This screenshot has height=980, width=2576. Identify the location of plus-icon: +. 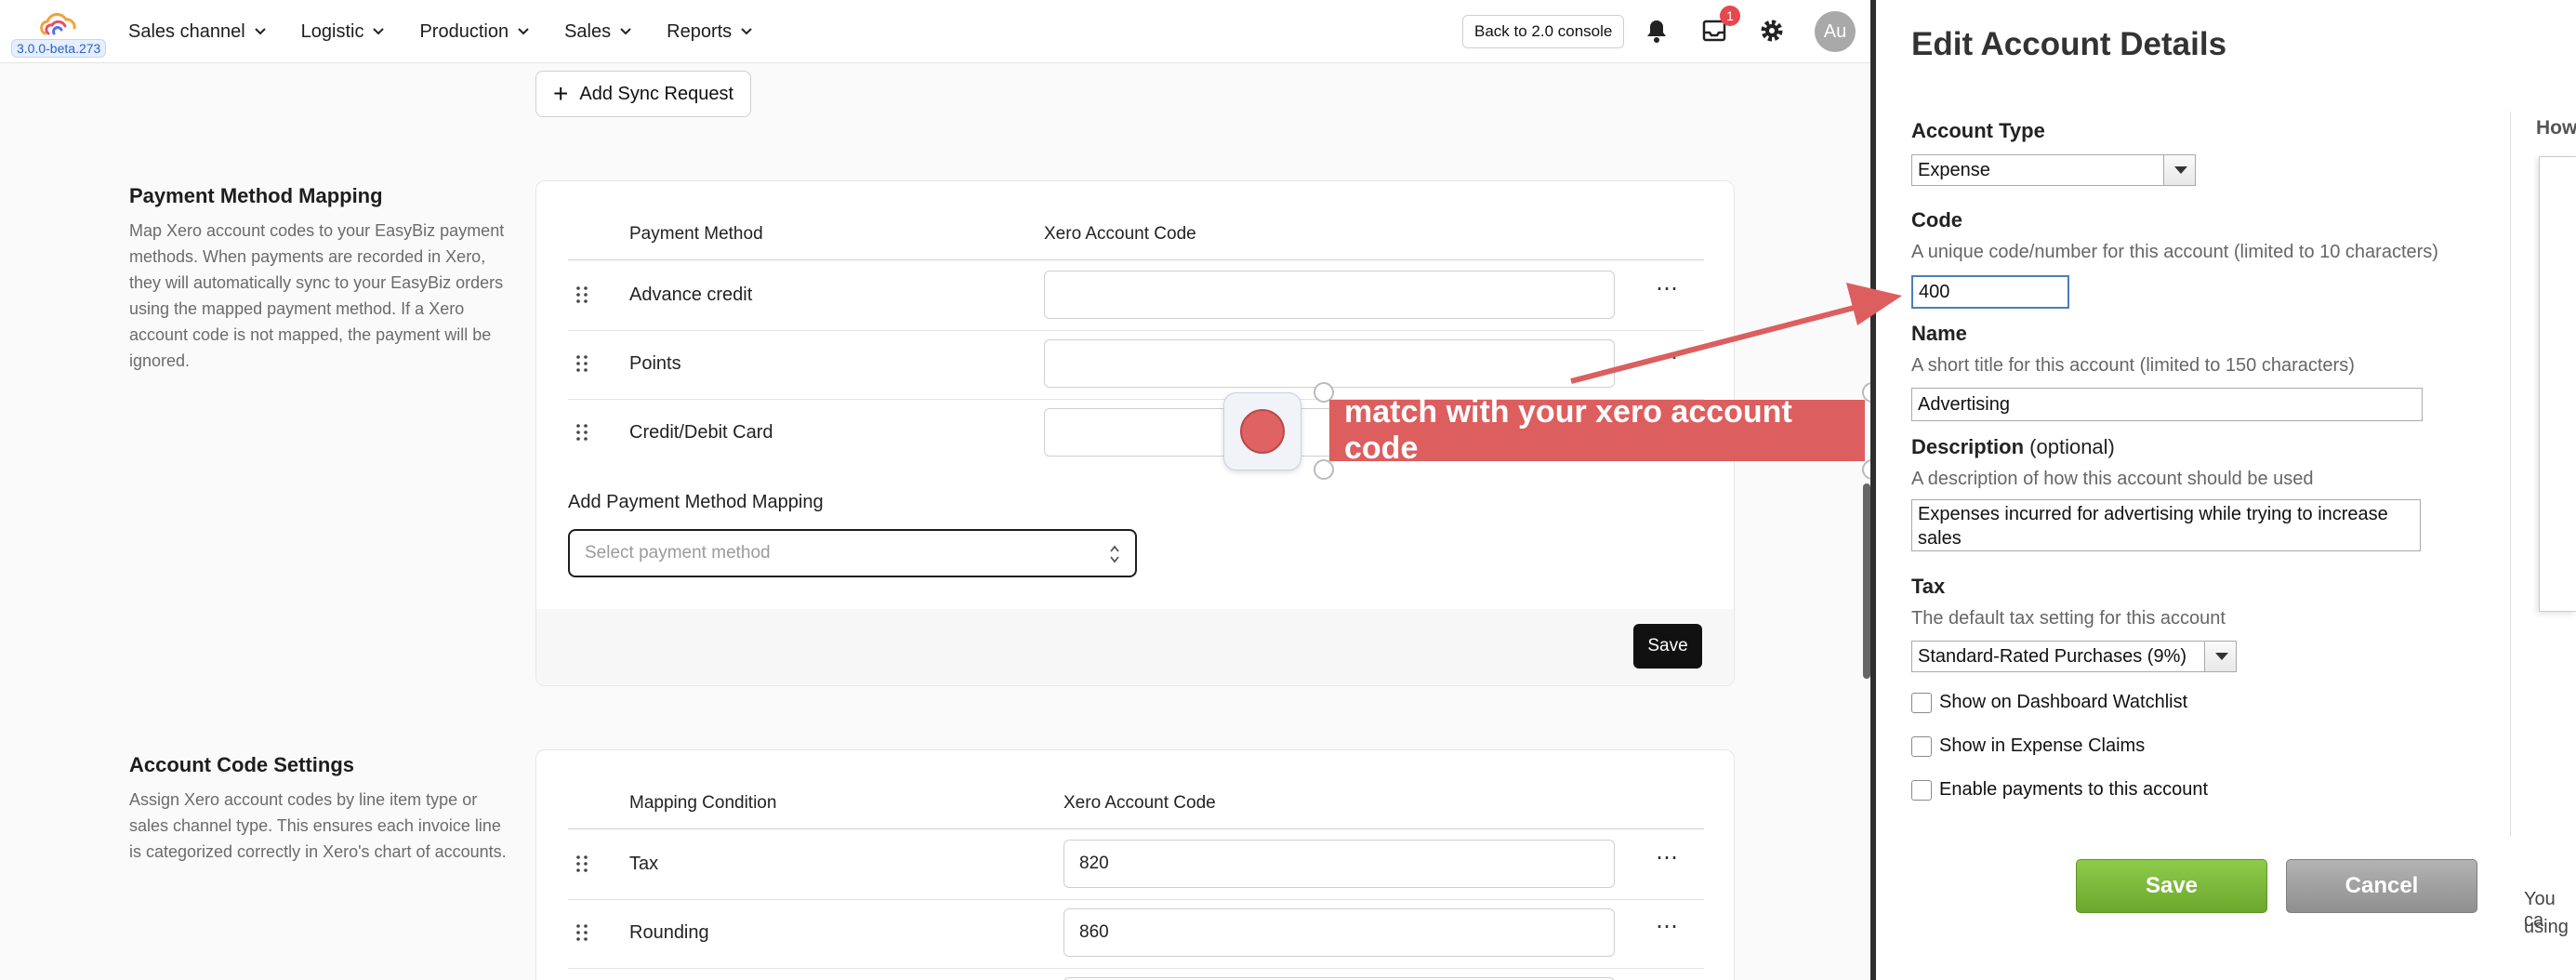
(561, 93).